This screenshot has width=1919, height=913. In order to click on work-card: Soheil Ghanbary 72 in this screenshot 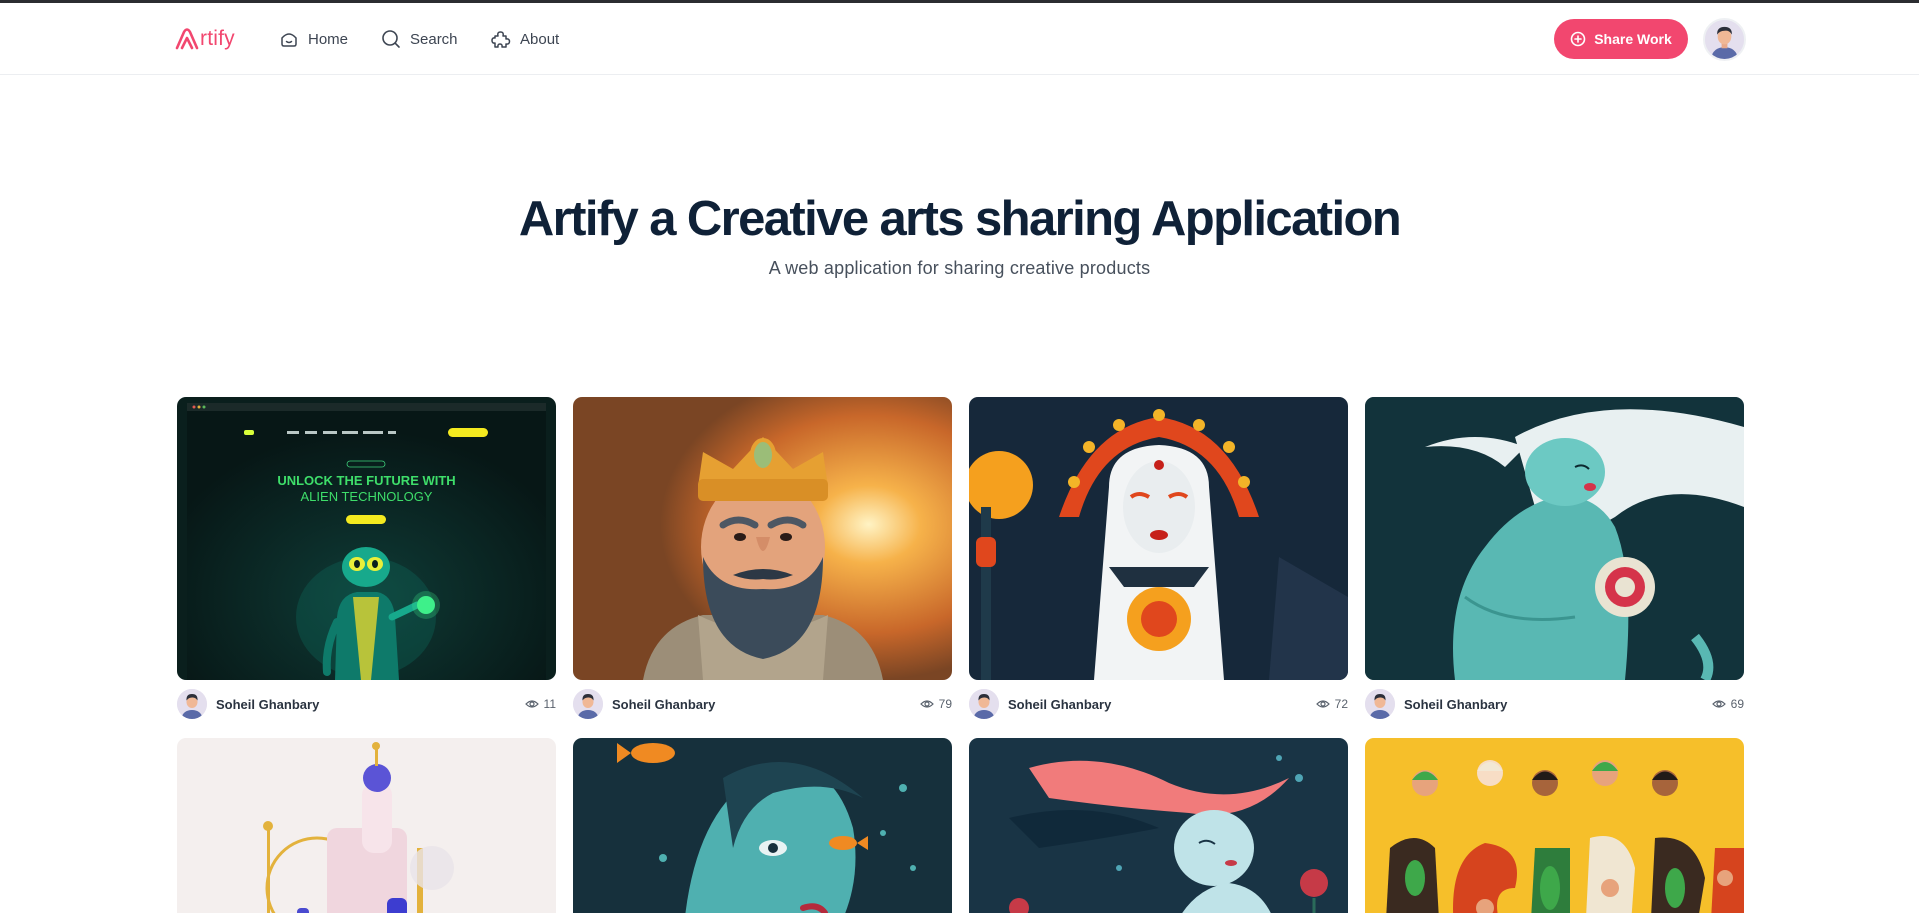, I will do `click(1158, 559)`.